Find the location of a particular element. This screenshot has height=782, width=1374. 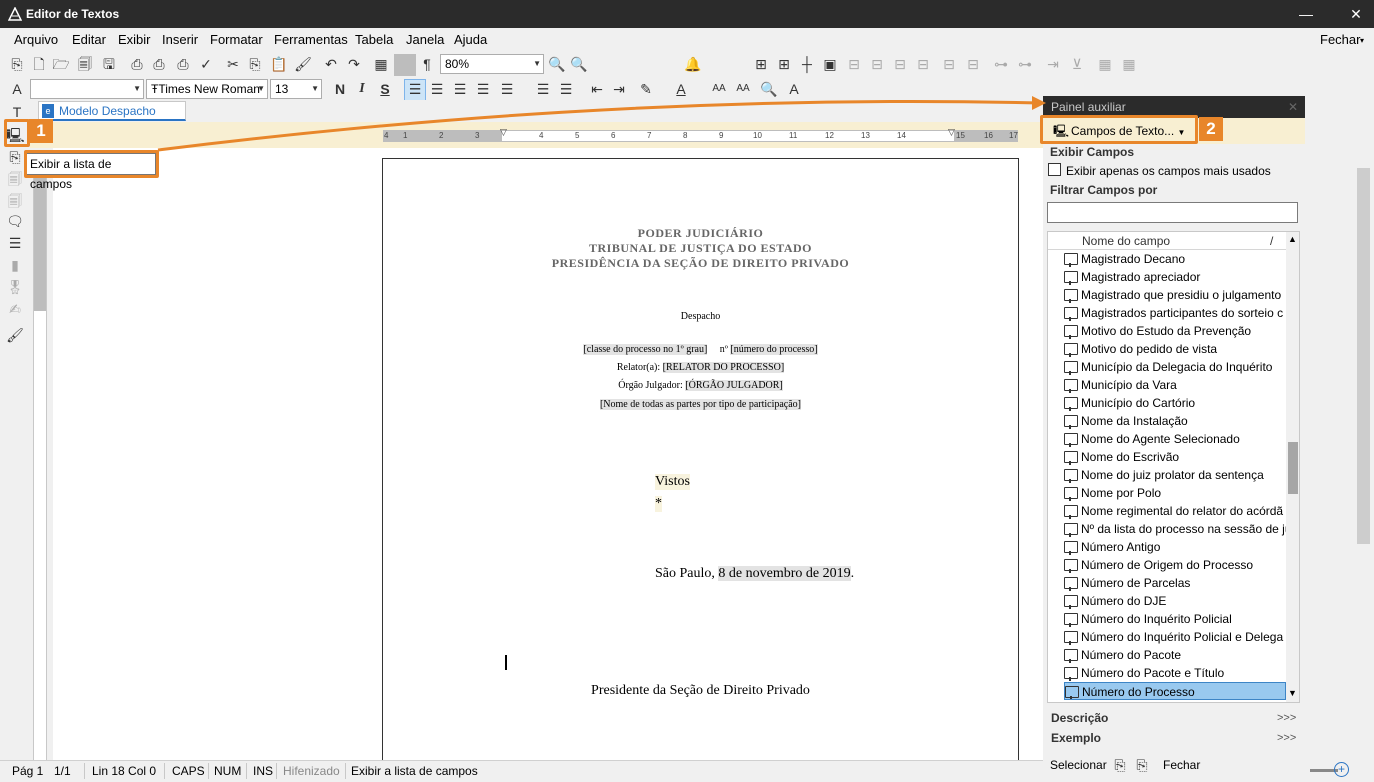

style-icon: A is located at coordinates (17, 89).